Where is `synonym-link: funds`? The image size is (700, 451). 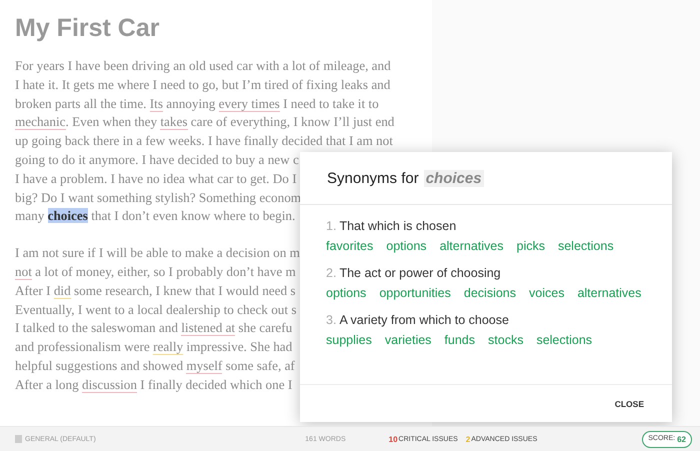
synonym-link: funds is located at coordinates (460, 340).